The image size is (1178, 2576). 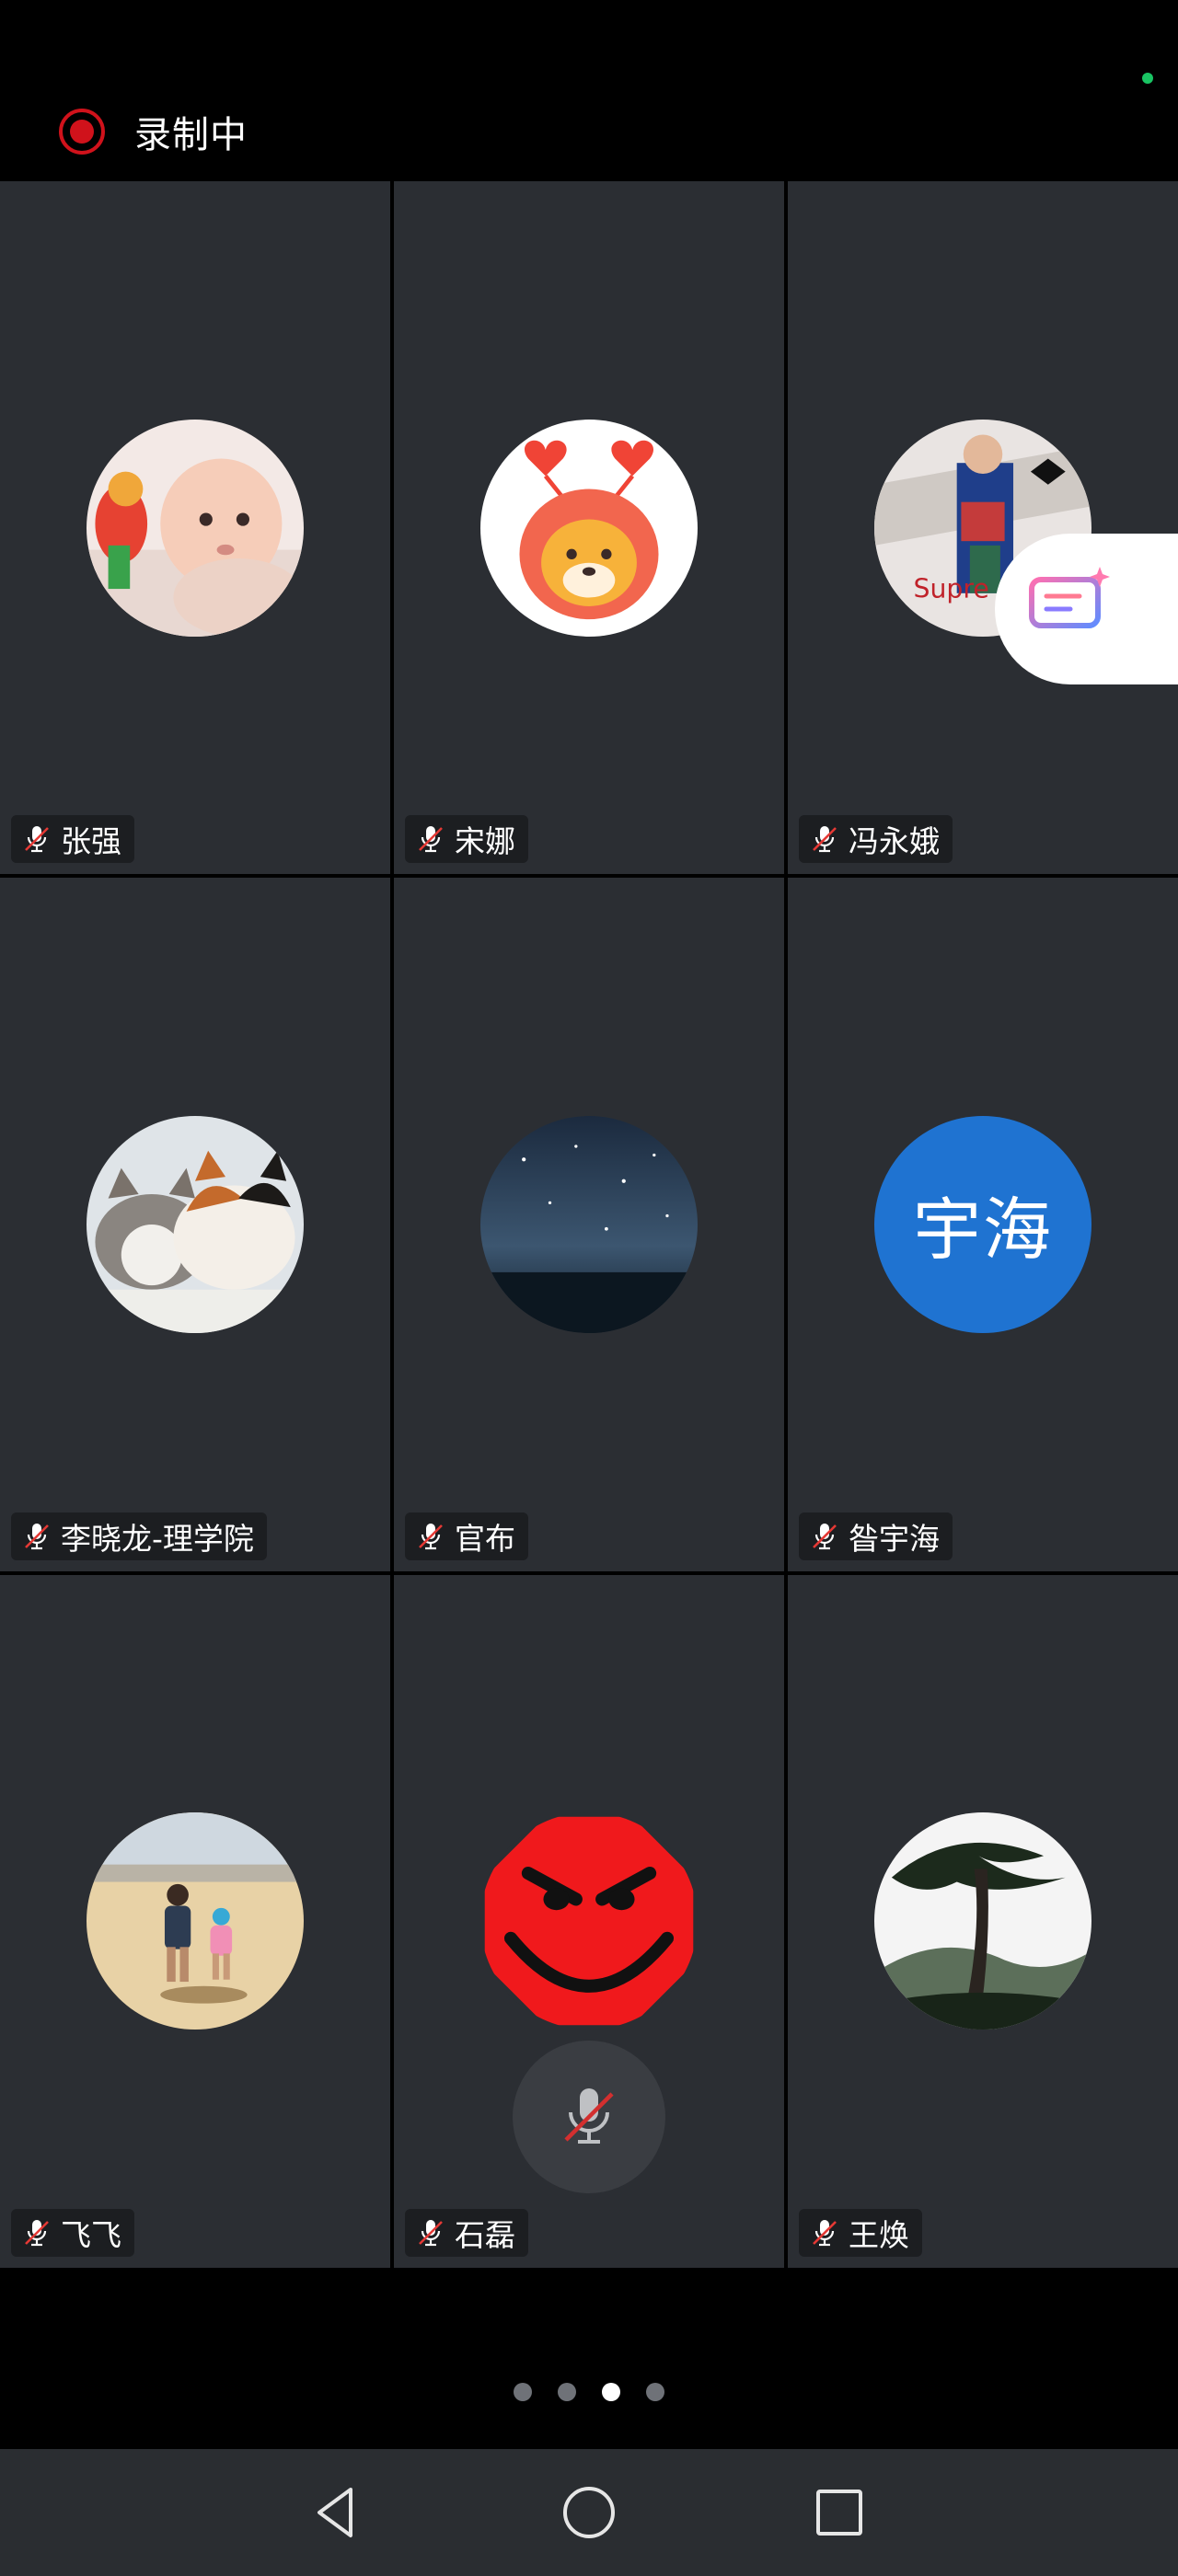 What do you see at coordinates (1069, 605) in the screenshot?
I see `screen-share-ai-icon` at bounding box center [1069, 605].